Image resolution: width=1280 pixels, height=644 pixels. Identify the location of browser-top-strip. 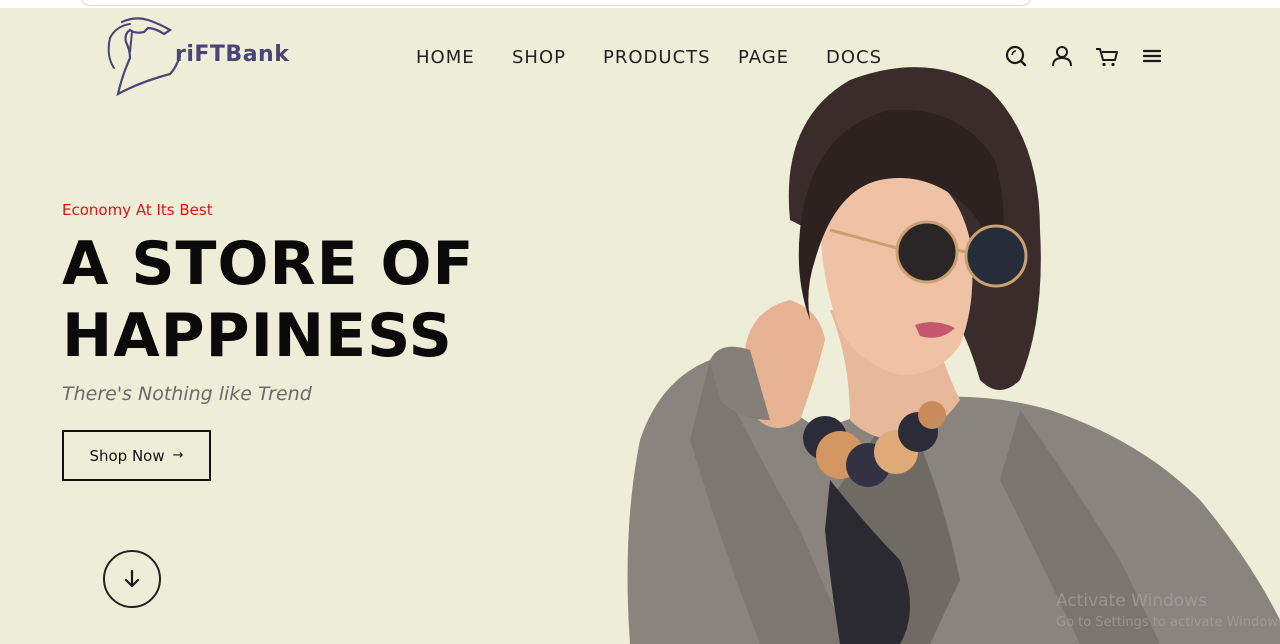
(640, 4).